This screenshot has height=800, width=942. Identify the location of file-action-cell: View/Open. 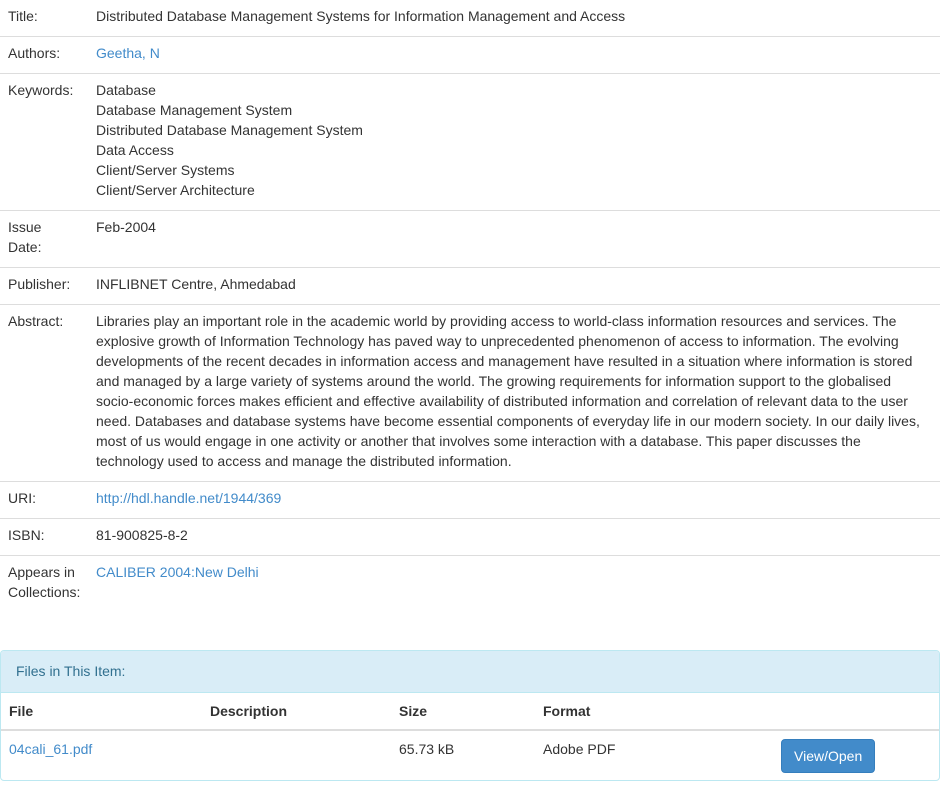
(855, 755).